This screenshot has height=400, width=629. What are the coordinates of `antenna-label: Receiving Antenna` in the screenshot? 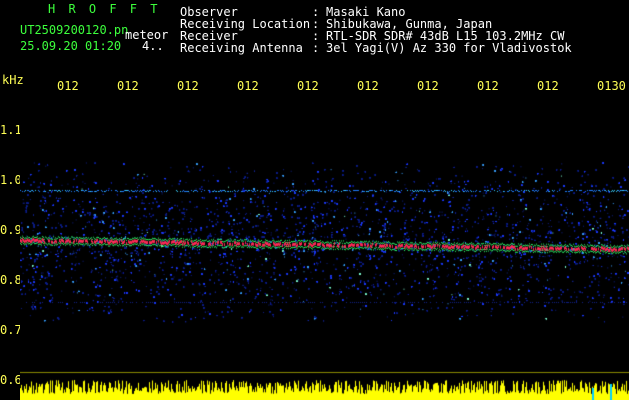 It's located at (241, 48).